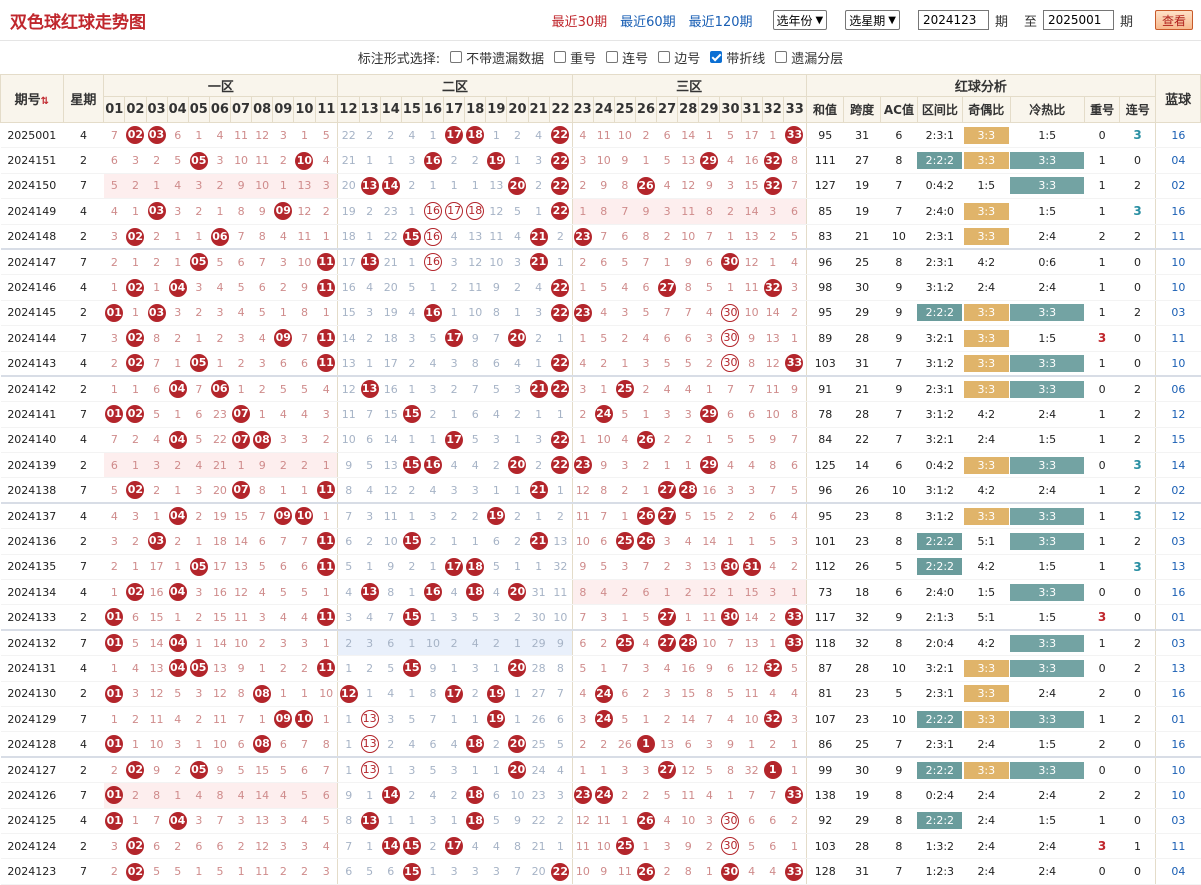 Image resolution: width=1201 pixels, height=885 pixels. Describe the element at coordinates (178, 338) in the screenshot. I see `num-cell-04: 2` at that location.